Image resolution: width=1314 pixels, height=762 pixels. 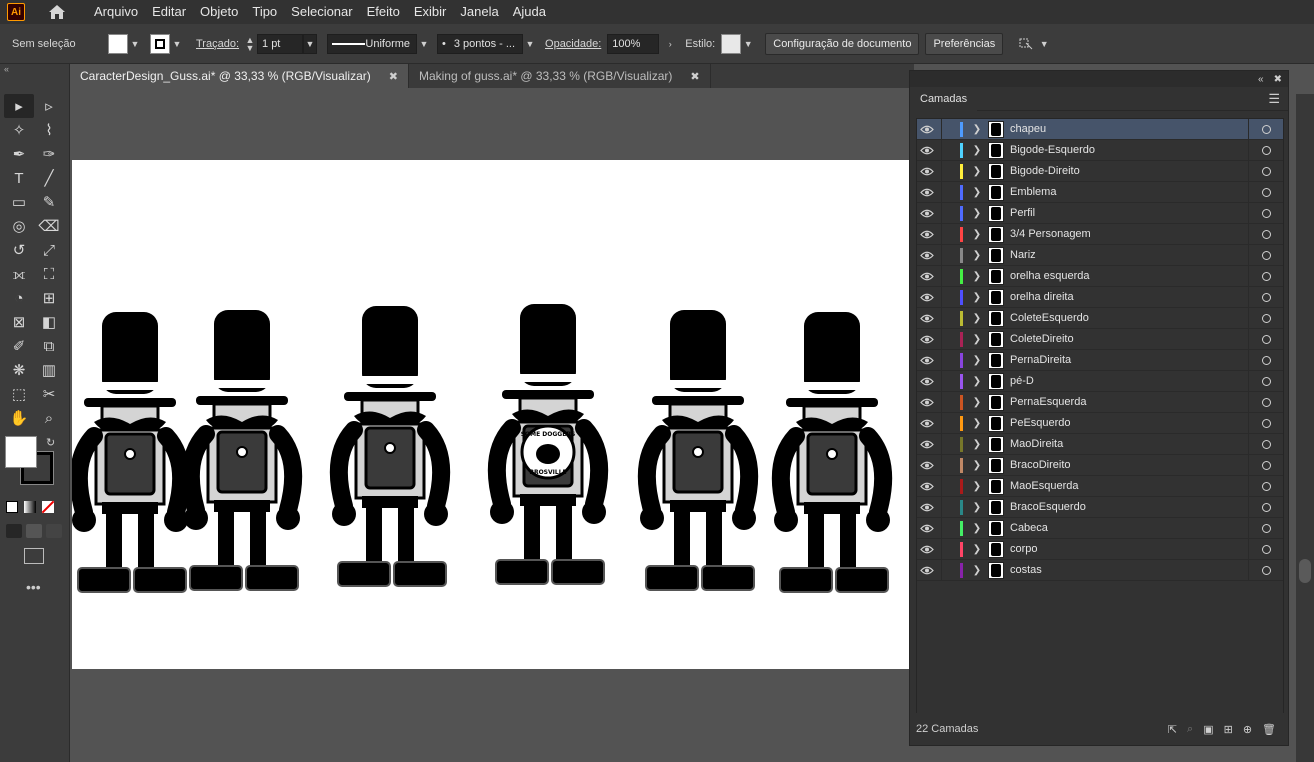 I want to click on layer-name: MaoEsquerda, so click(x=1129, y=486).